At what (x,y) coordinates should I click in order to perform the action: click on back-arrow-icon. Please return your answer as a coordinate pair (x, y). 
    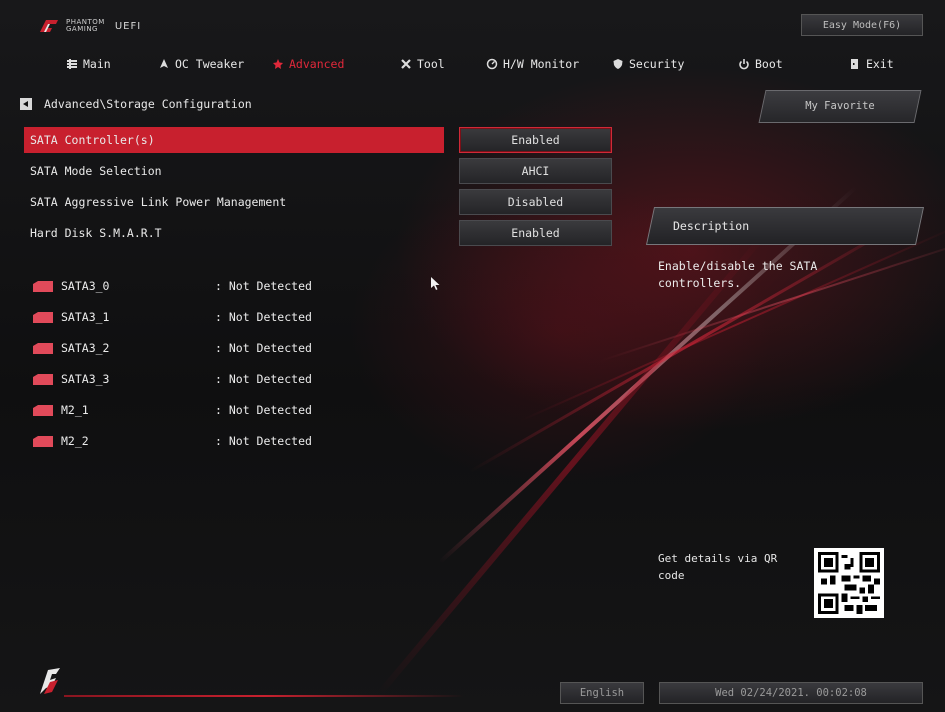
    Looking at the image, I should click on (26, 104).